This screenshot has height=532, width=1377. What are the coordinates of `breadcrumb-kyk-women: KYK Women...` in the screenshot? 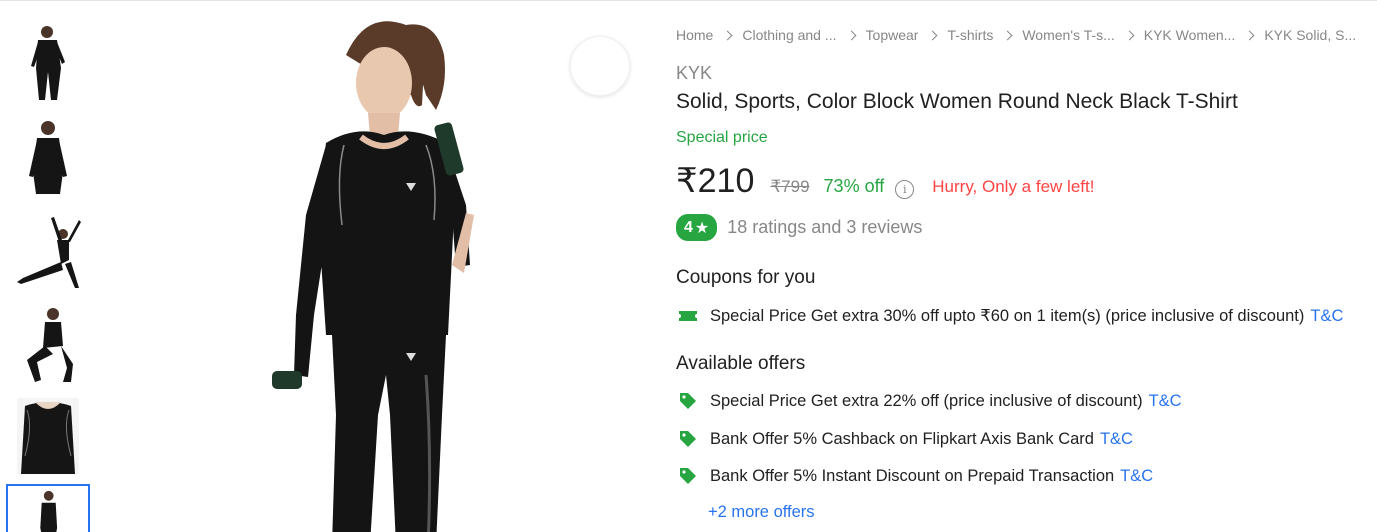 It's located at (1190, 35).